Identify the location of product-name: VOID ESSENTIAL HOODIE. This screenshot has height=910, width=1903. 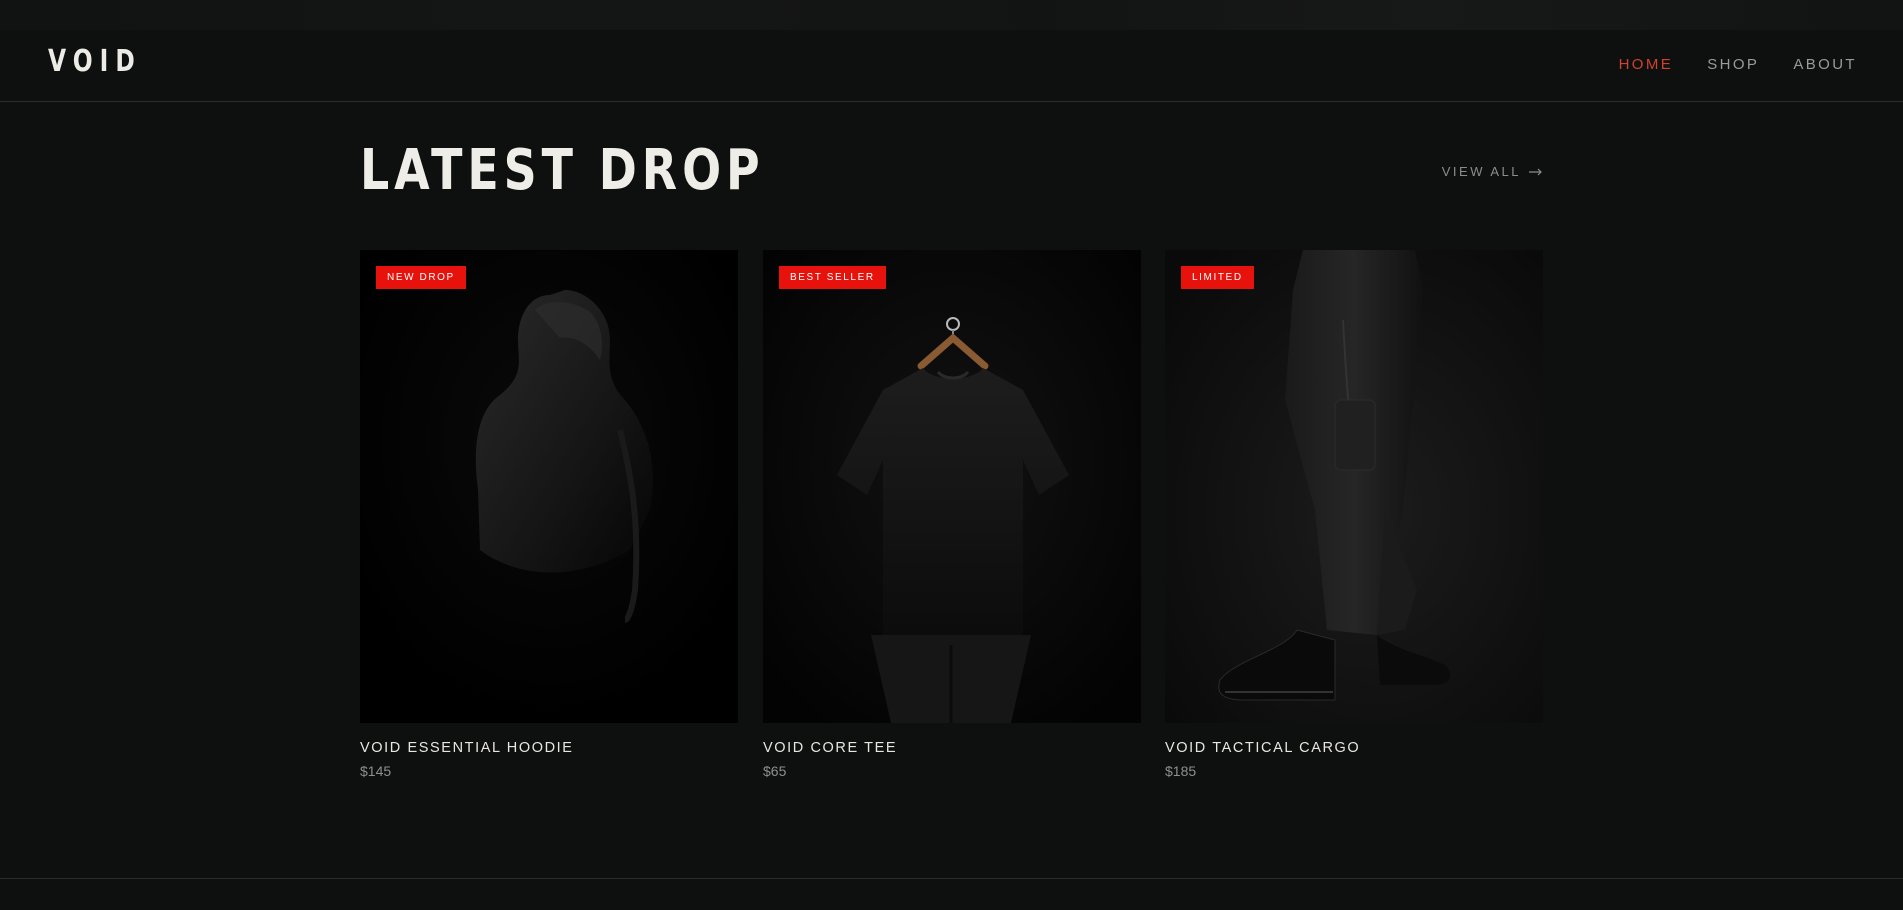
(549, 748).